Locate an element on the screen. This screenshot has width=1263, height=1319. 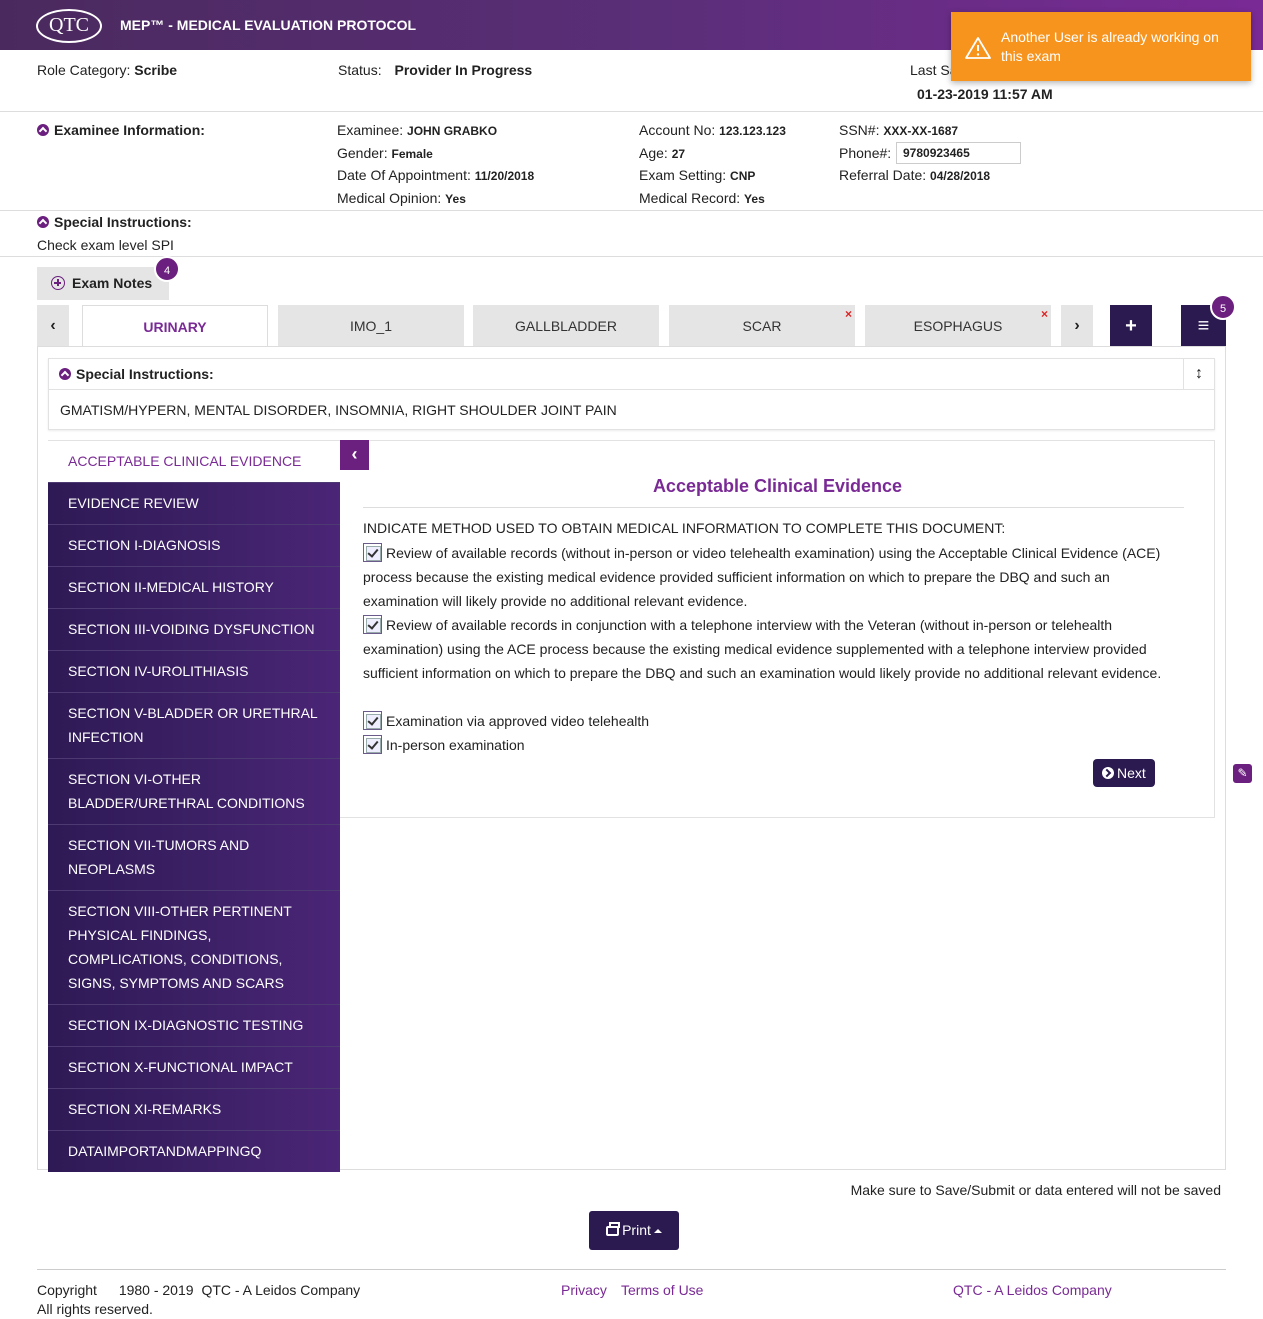
phone-label: Phone#: is located at coordinates (865, 153).